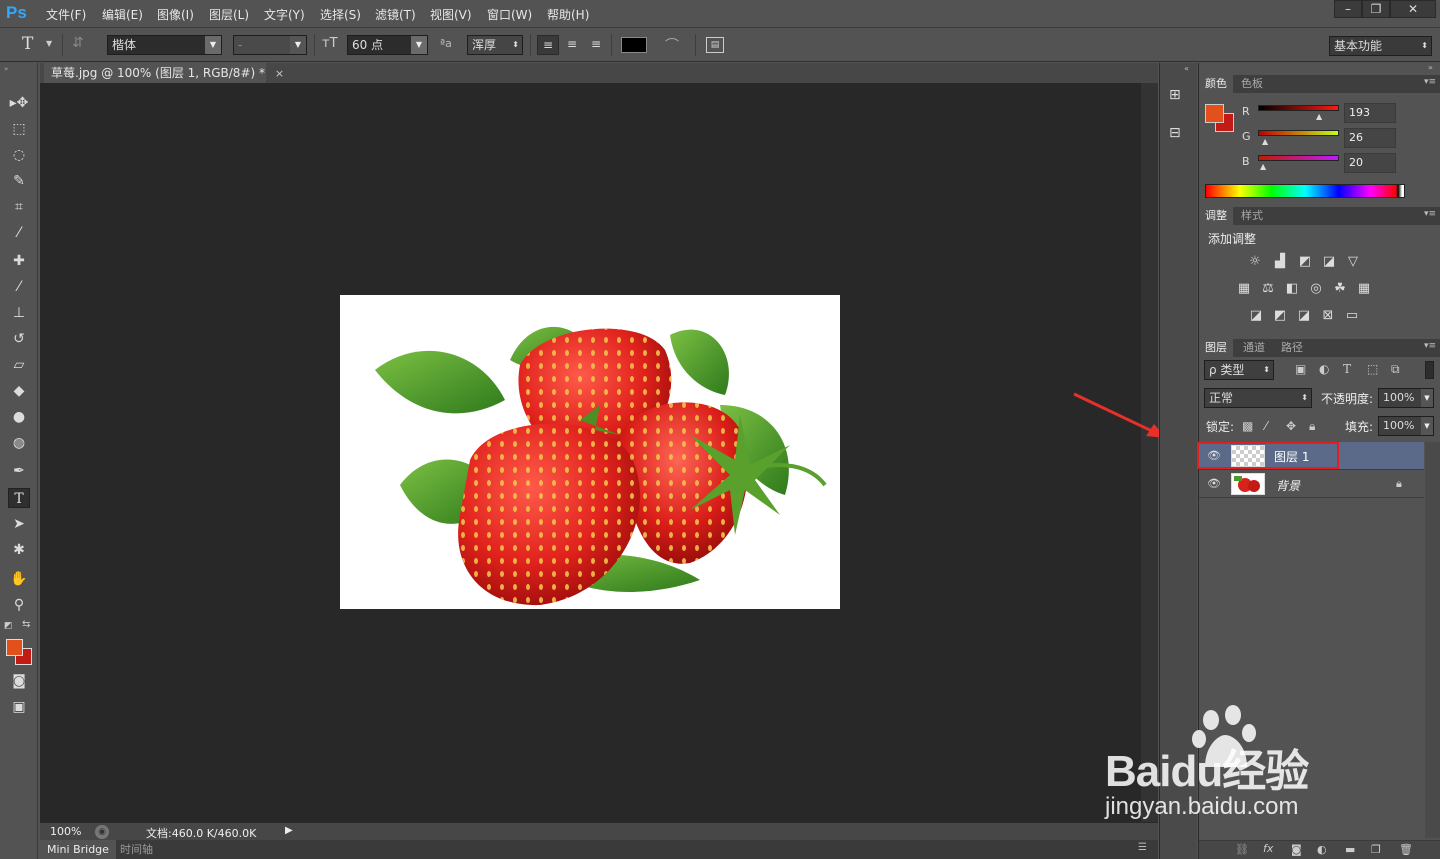  What do you see at coordinates (1298, 133) in the screenshot?
I see `channel-g-slider` at bounding box center [1298, 133].